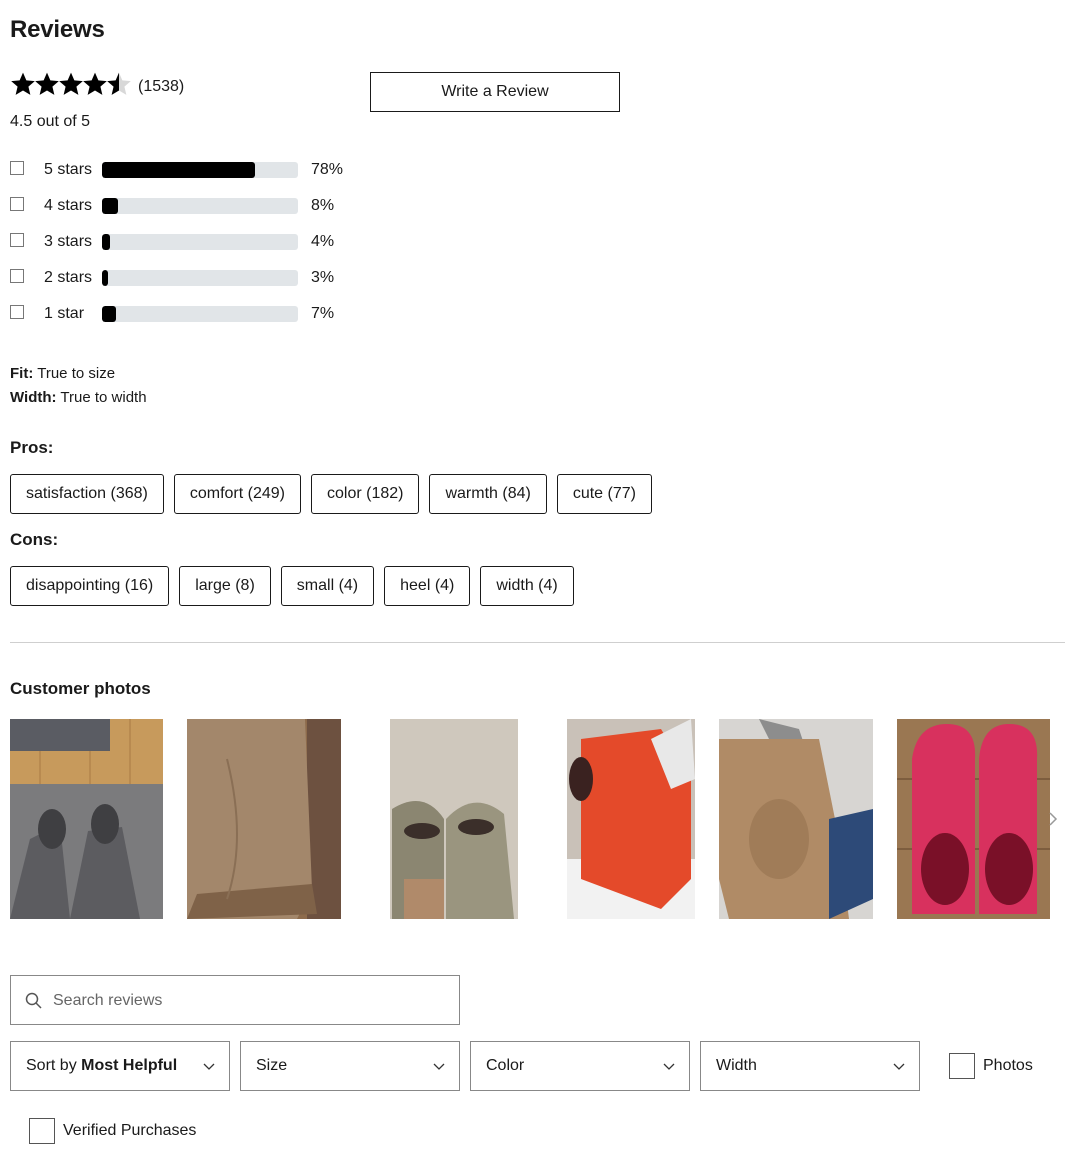 The image size is (1078, 1175). I want to click on rating-row-label: 1 star, so click(64, 313).